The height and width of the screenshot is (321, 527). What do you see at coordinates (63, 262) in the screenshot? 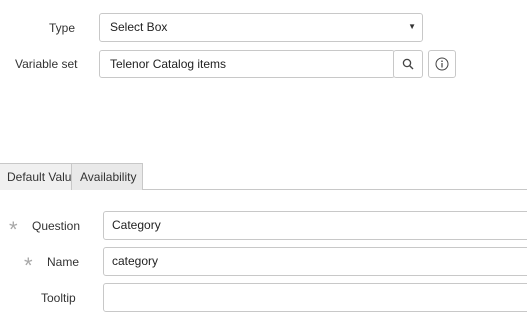
I see `name-label: Name` at bounding box center [63, 262].